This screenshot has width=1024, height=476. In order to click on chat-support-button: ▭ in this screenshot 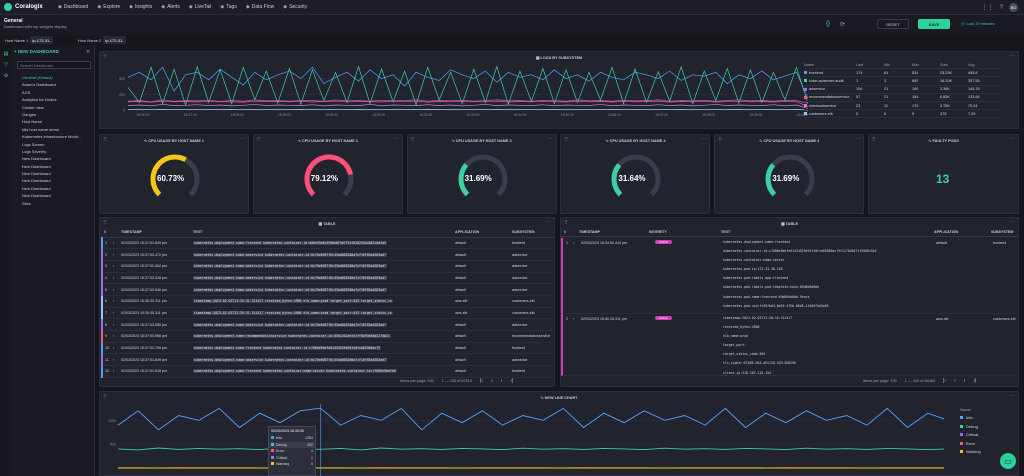, I will do `click(1008, 461)`.